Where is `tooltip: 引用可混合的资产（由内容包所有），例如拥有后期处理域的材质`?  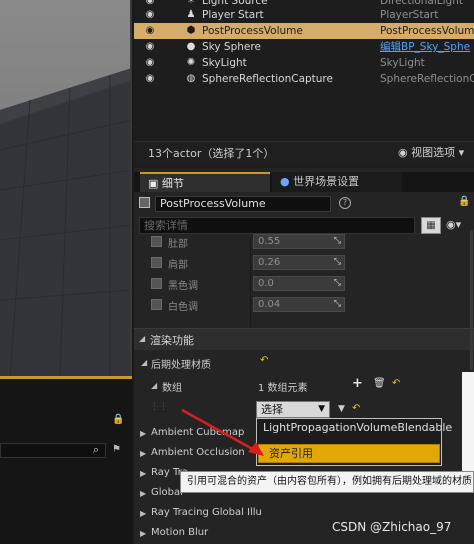 tooltip: 引用可混合的资产（由内容包所有），例如拥有后期处理域的材质 is located at coordinates (327, 482).